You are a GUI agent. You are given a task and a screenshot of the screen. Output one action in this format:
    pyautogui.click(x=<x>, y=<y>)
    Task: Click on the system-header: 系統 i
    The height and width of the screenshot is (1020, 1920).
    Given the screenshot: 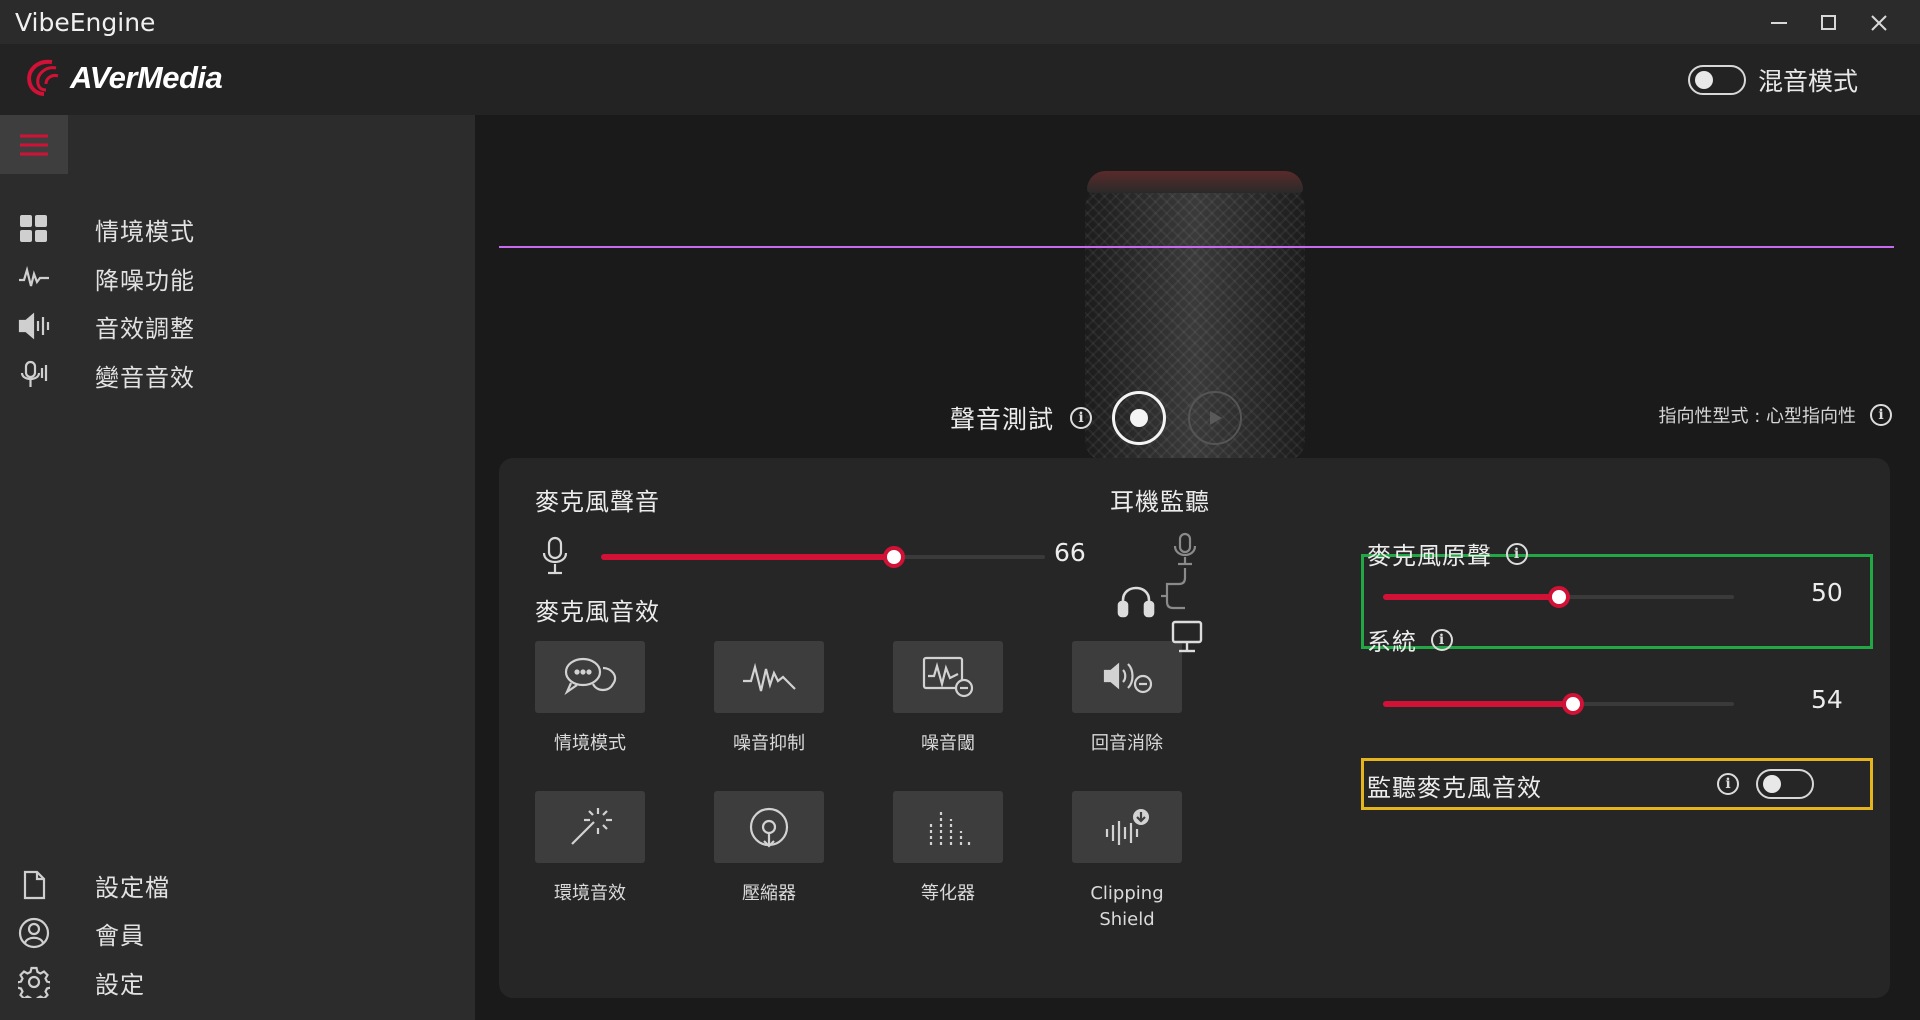 What is the action you would take?
    pyautogui.click(x=1410, y=639)
    